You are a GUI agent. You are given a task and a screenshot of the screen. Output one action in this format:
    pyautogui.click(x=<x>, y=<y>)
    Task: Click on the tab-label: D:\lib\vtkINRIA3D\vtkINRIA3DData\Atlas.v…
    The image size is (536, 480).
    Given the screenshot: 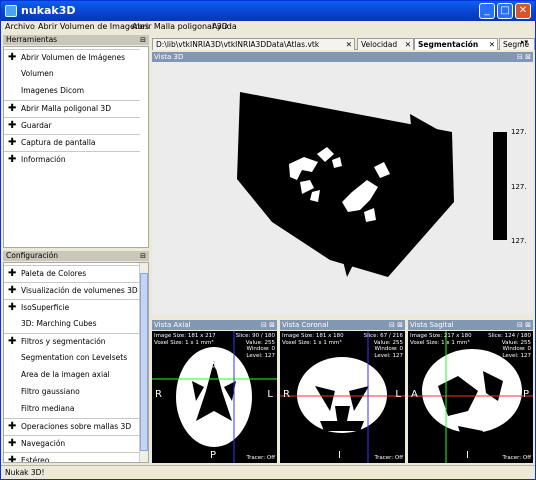 What is the action you would take?
    pyautogui.click(x=238, y=44)
    